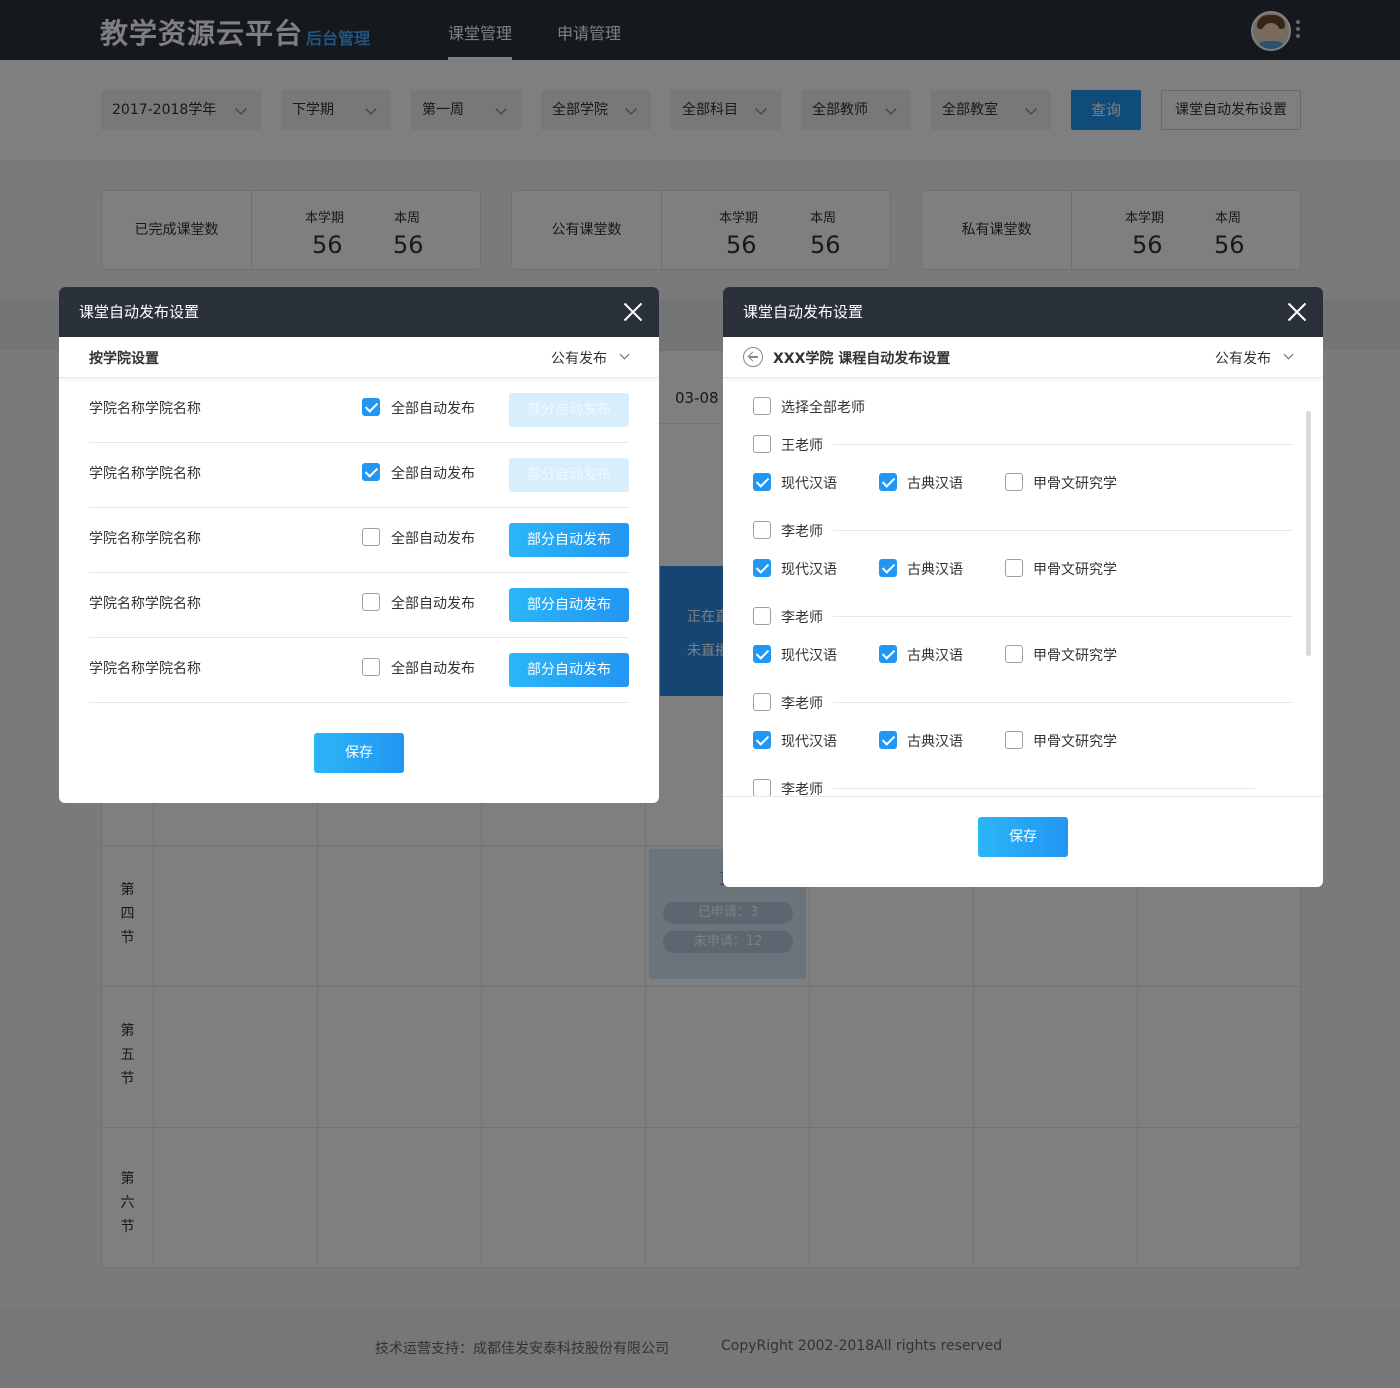 This screenshot has height=1388, width=1400. What do you see at coordinates (1023, 357) in the screenshot?
I see `modal-subheader: XXX学院 课程自动发布设置 公有发布` at bounding box center [1023, 357].